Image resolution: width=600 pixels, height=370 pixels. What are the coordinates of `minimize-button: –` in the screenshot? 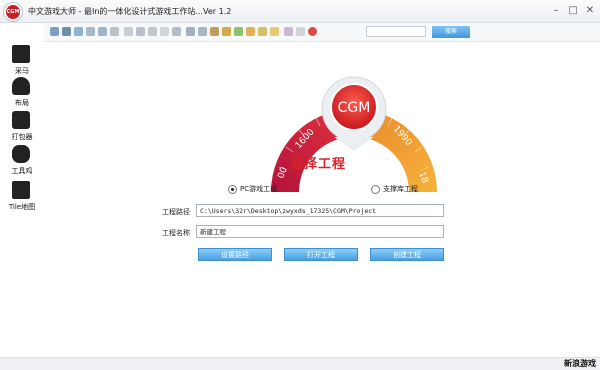 It's located at (556, 11).